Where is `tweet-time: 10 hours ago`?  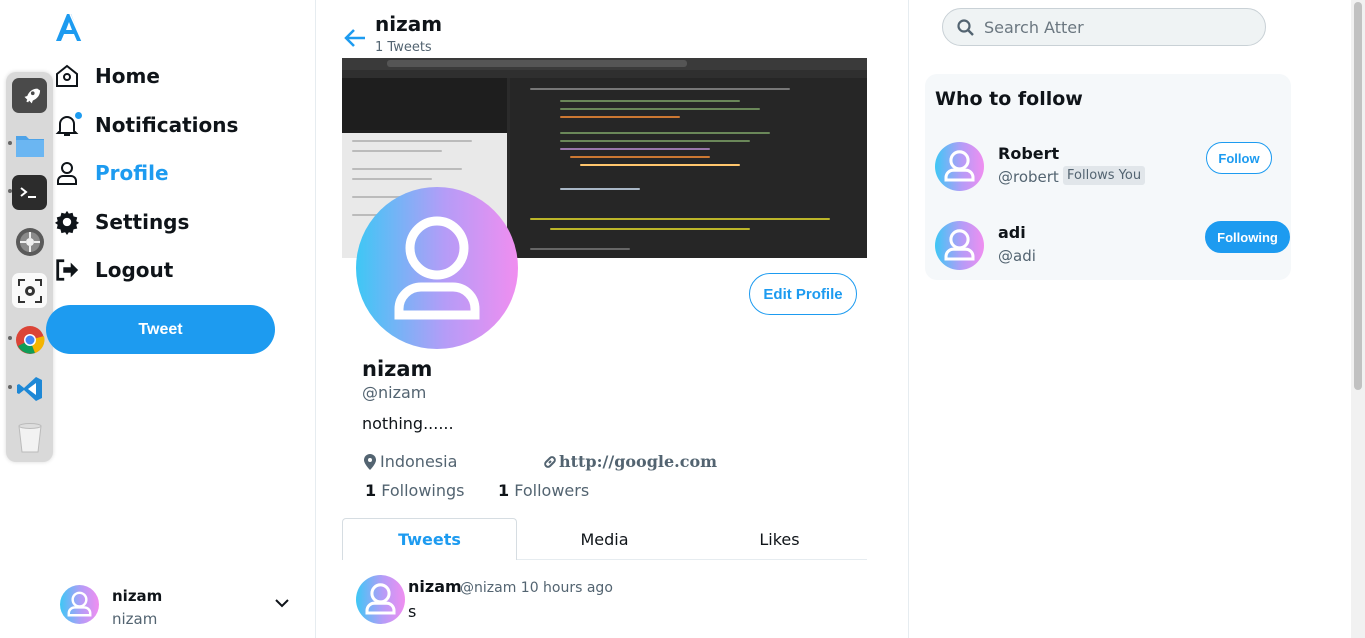
tweet-time: 10 hours ago is located at coordinates (566, 588).